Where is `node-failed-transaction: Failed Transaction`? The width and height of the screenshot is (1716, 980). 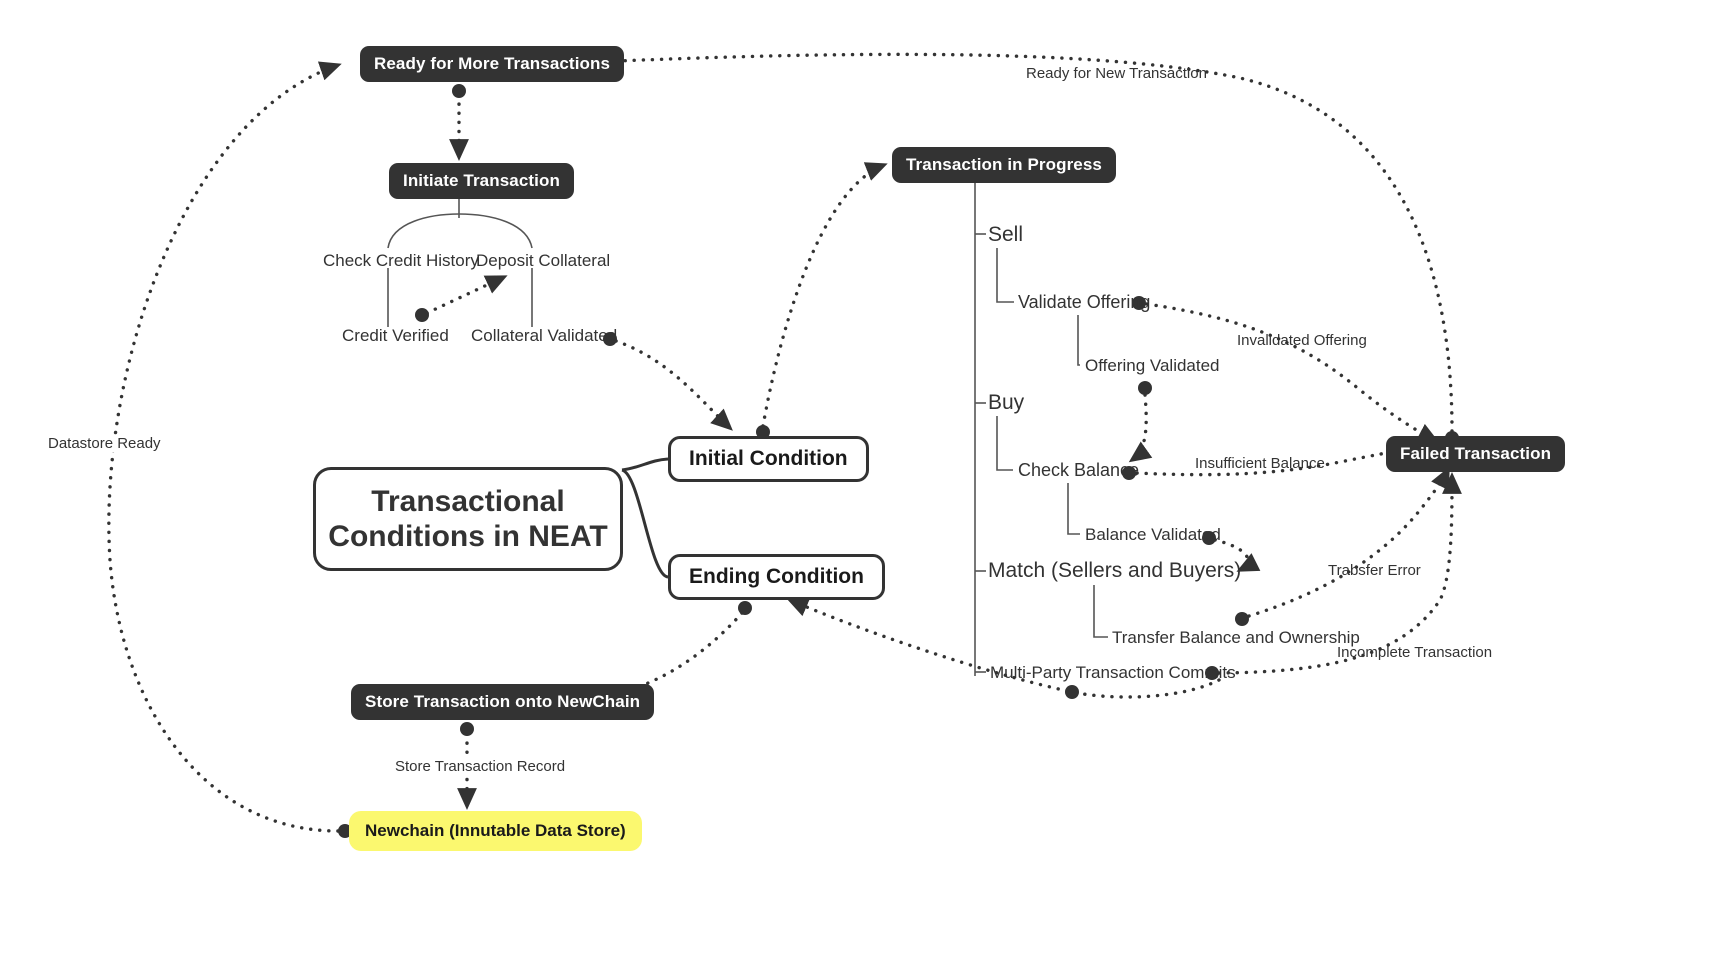
node-failed-transaction: Failed Transaction is located at coordinates (1476, 454).